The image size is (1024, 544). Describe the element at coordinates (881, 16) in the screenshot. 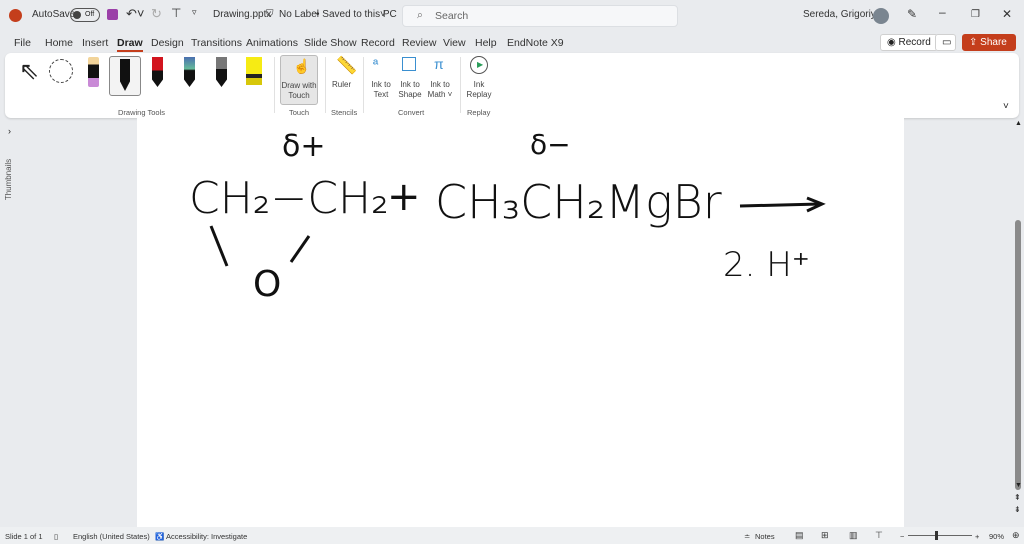

I see `avatar` at that location.